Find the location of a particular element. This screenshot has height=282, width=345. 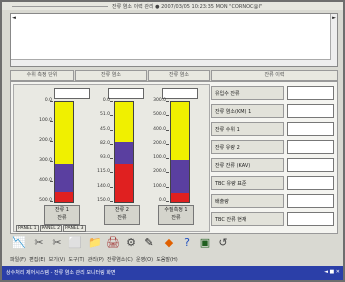

gauge-scale-label: 140.0 is located at coordinates (103, 186).